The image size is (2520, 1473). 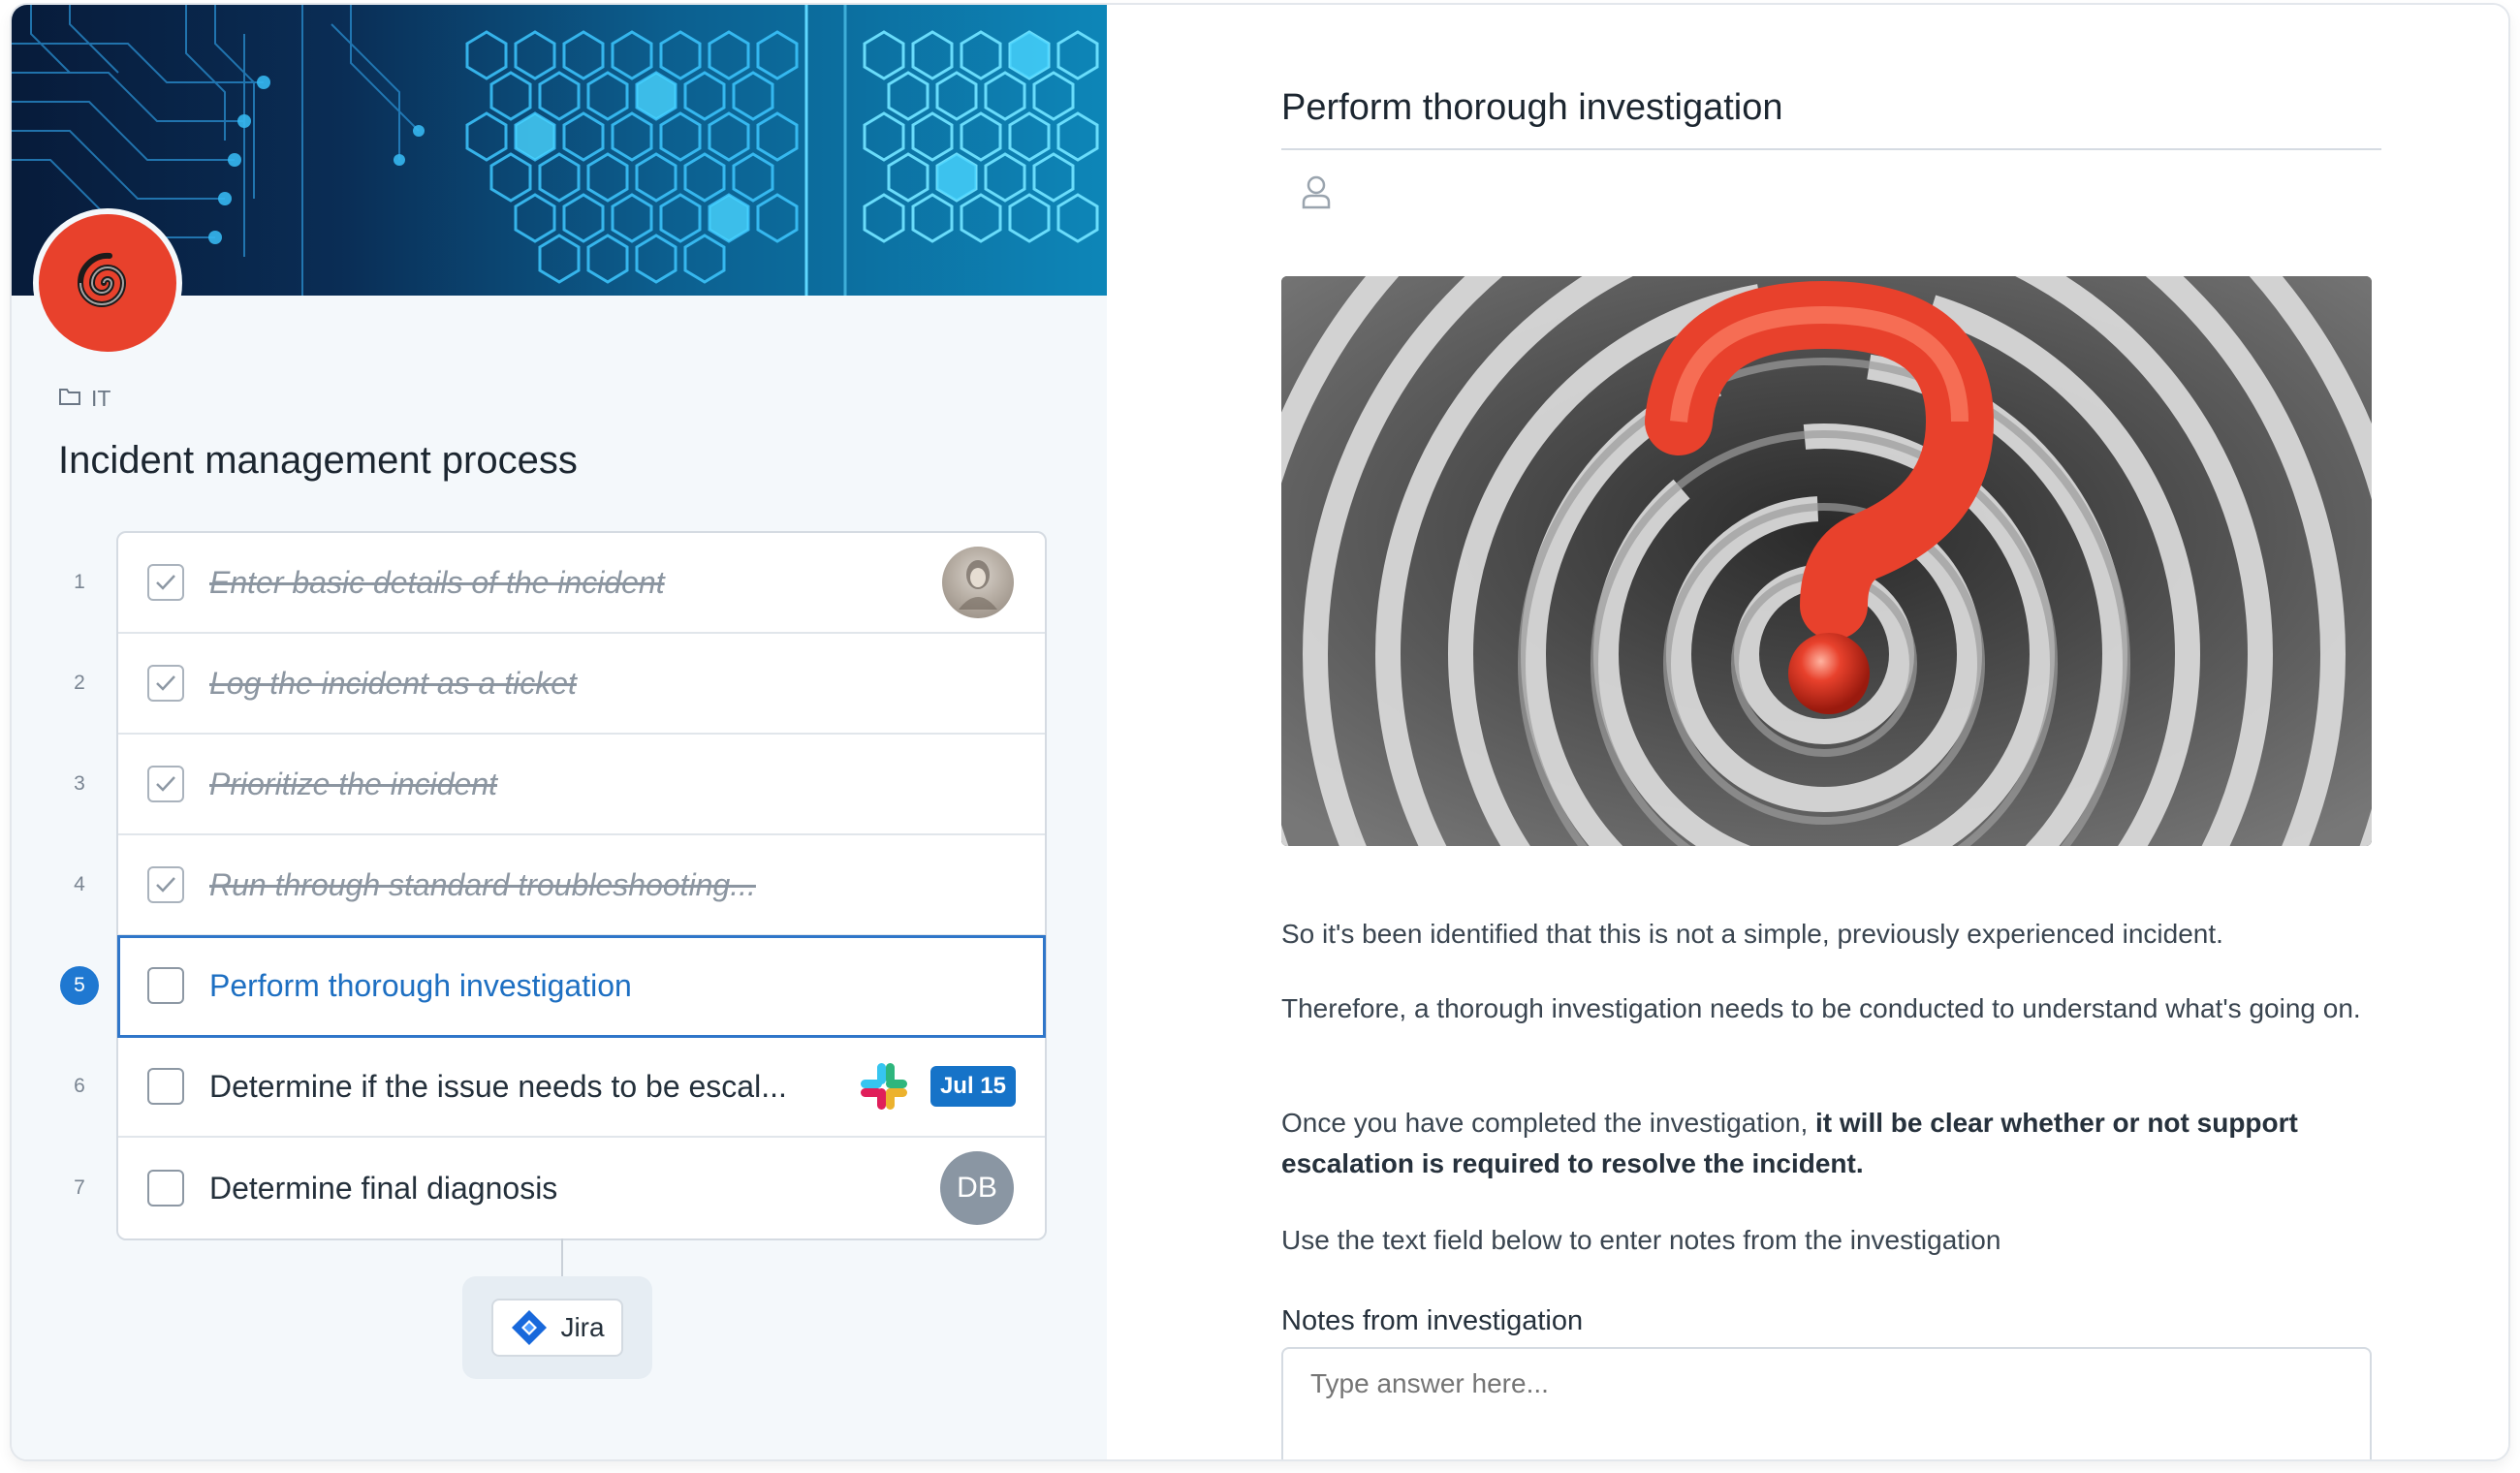 What do you see at coordinates (978, 582) in the screenshot?
I see `assignee-avatar-photo` at bounding box center [978, 582].